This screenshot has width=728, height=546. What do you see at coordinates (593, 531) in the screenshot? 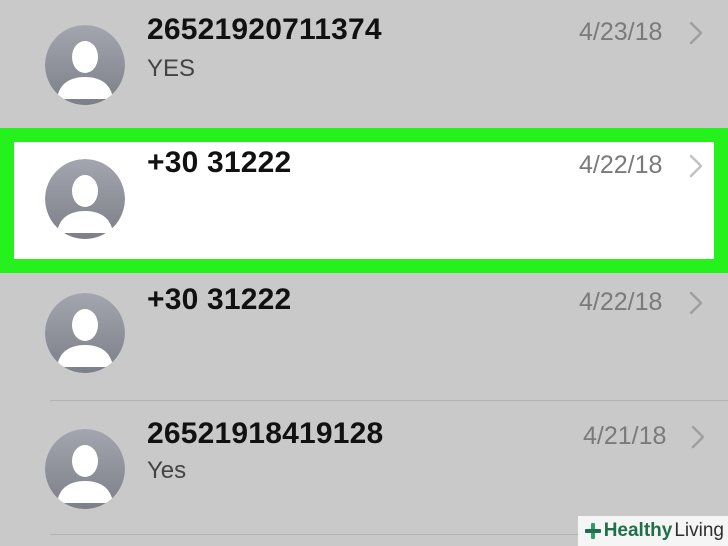
I see `plus-icon` at bounding box center [593, 531].